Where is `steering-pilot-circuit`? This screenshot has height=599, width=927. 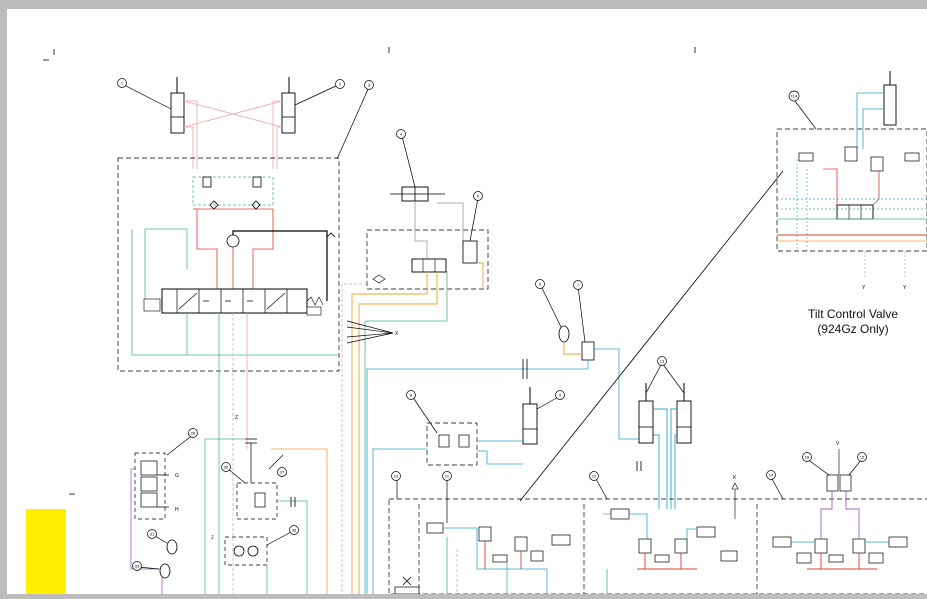
steering-pilot-circuit is located at coordinates (240, 255).